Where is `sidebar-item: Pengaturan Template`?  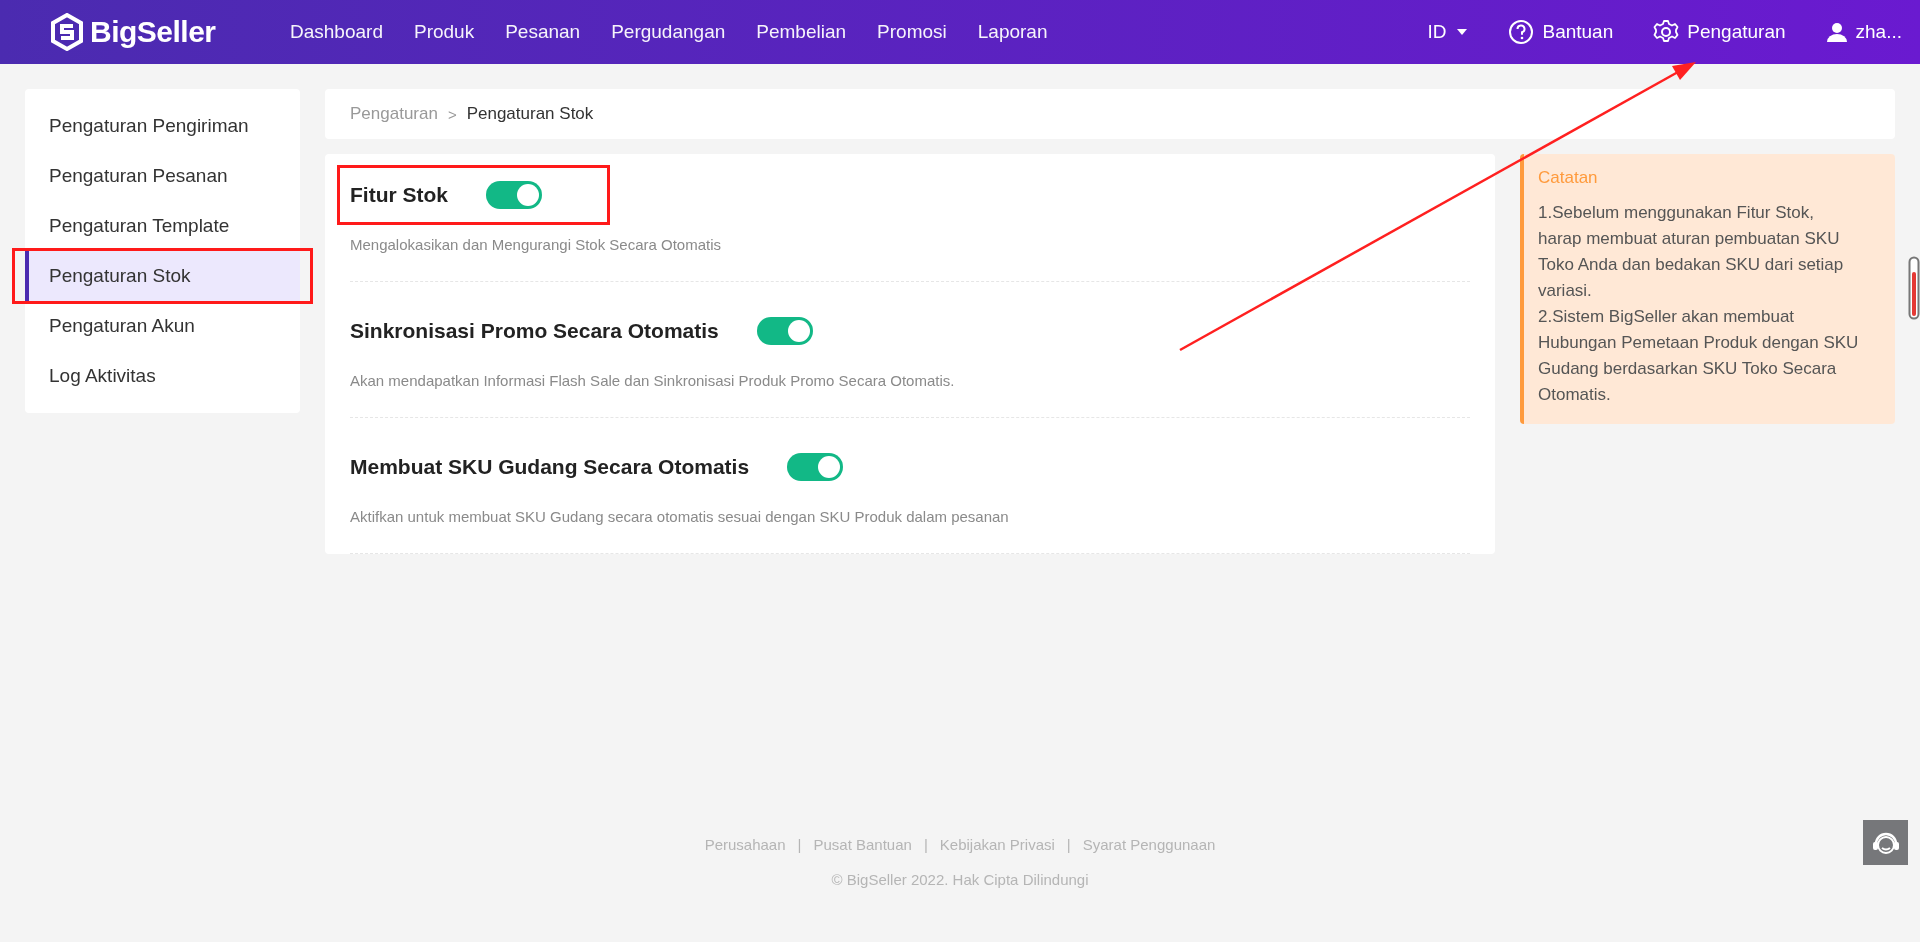
sidebar-item: Pengaturan Template is located at coordinates (162, 226).